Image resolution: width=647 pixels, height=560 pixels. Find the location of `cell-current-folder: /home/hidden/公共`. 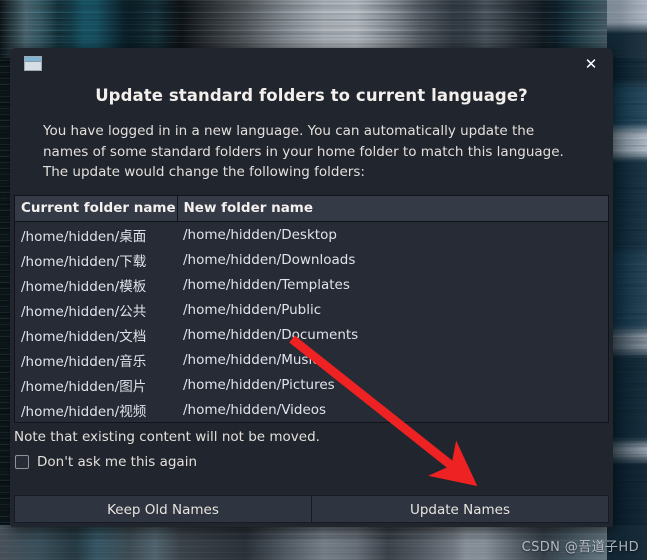

cell-current-folder: /home/hidden/公共 is located at coordinates (96, 309).